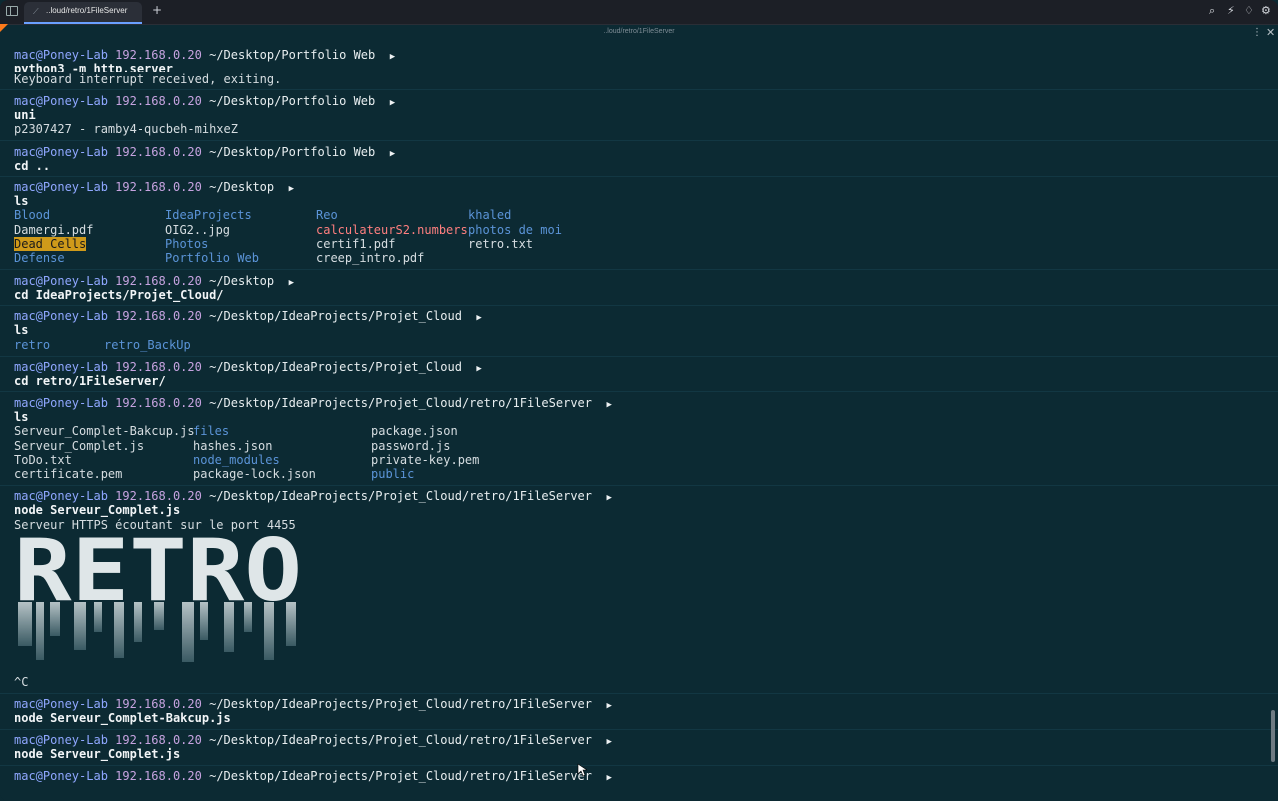  I want to click on ls-entry: hashes.json, so click(233, 446).